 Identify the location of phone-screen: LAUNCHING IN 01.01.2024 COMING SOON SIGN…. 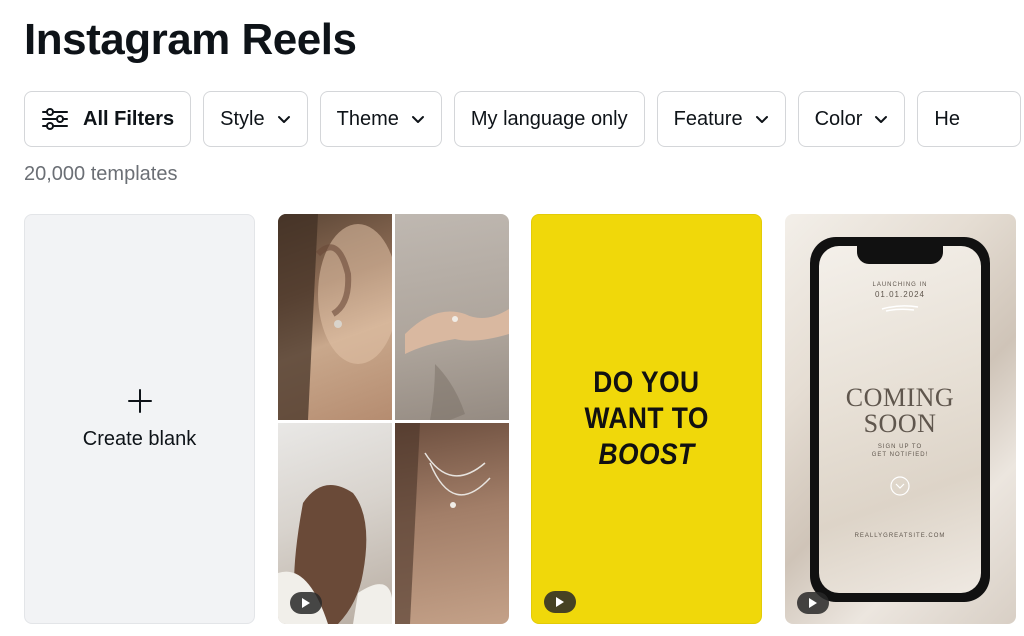
(900, 419).